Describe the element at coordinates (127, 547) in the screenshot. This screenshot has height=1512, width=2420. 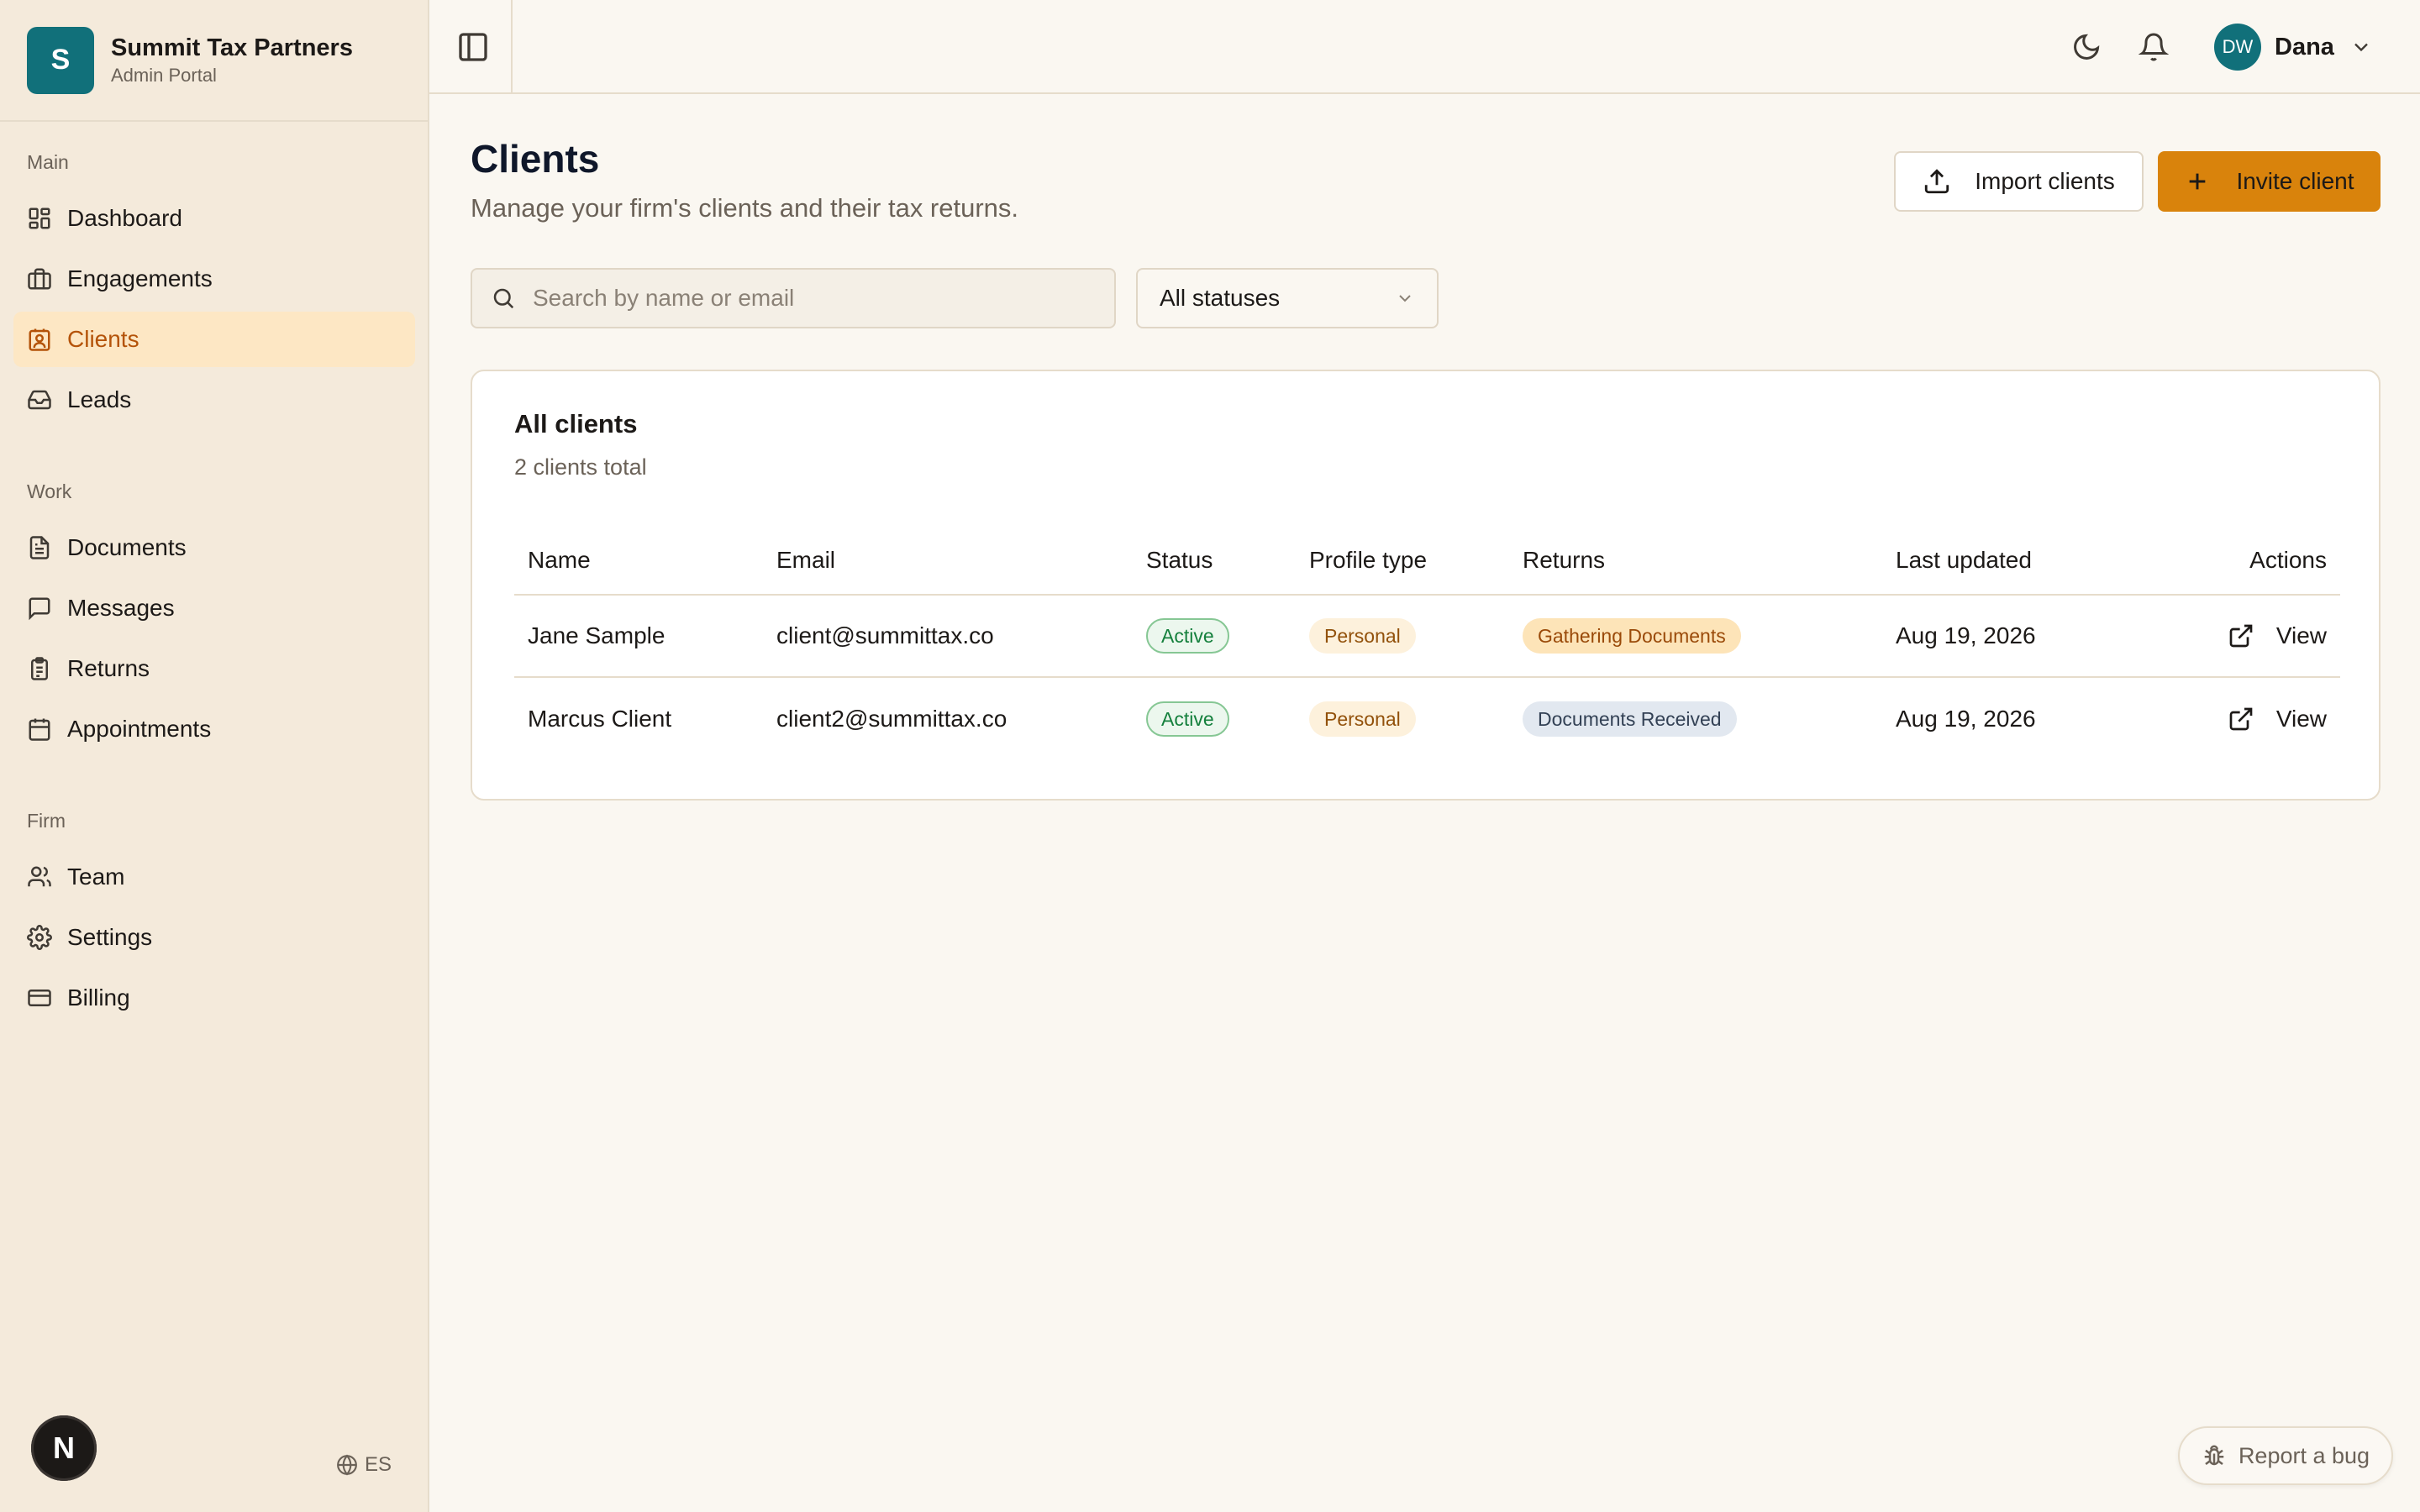
I see `sidebar-item-label: Documents` at that location.